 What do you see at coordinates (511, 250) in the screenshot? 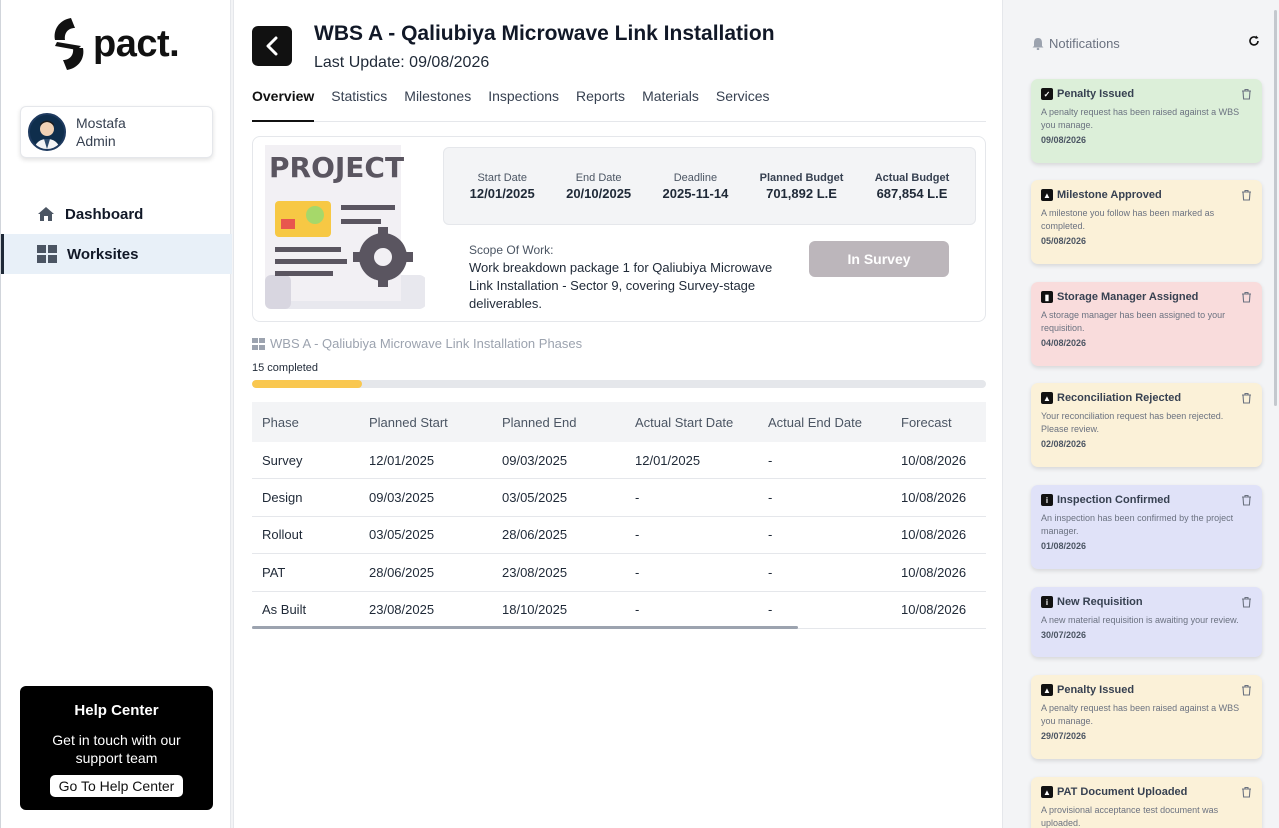
I see `scope-label: Scope Of Work:` at bounding box center [511, 250].